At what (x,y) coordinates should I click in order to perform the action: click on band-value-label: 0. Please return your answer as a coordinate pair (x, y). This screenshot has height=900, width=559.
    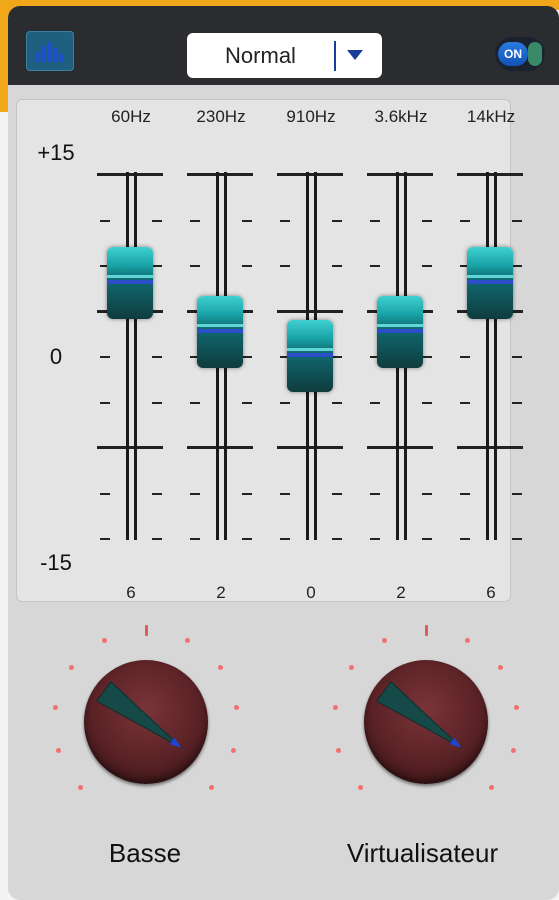
    Looking at the image, I should click on (311, 592).